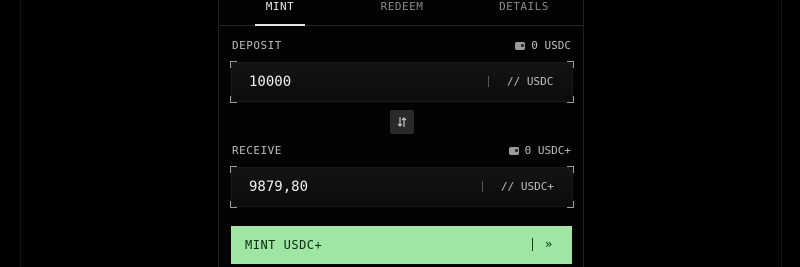  I want to click on receive-amount-input, so click(359, 187).